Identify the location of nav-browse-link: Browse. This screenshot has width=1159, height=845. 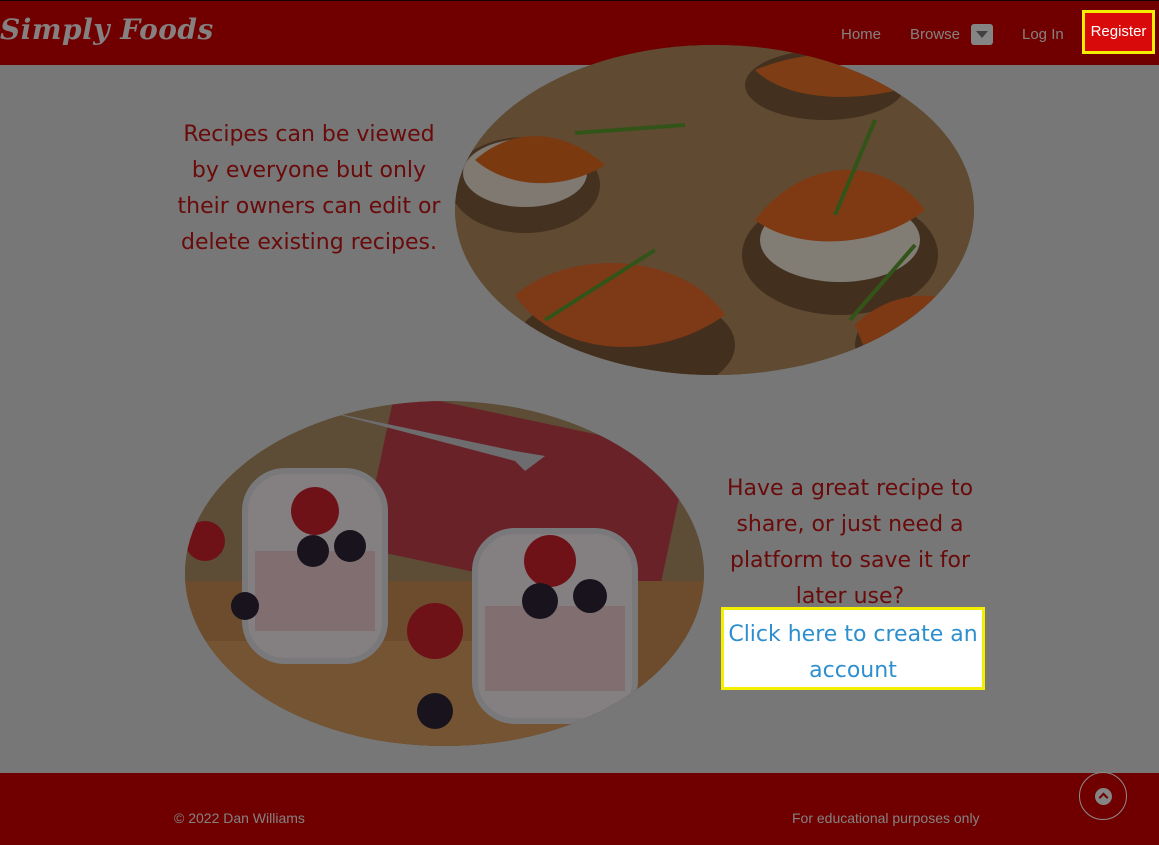
(935, 34).